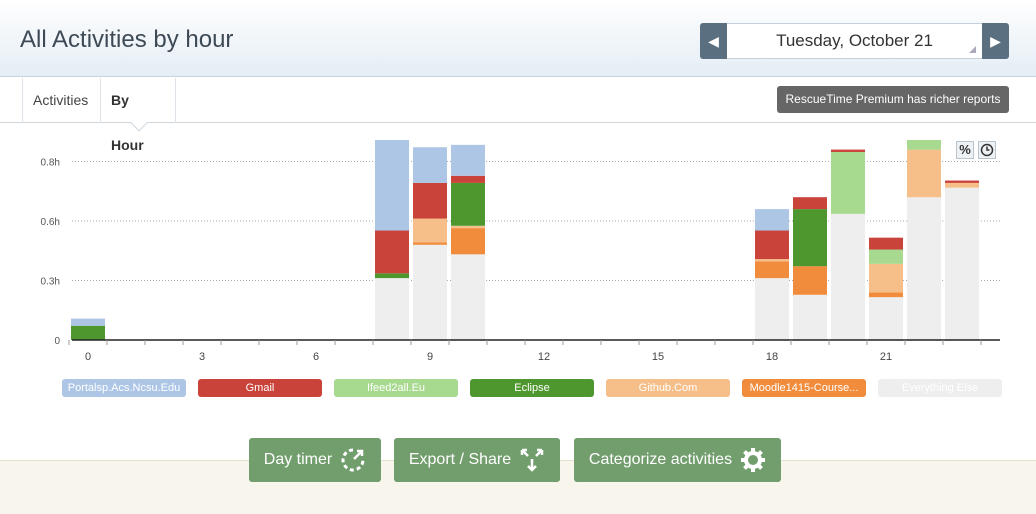 The width and height of the screenshot is (1036, 514). What do you see at coordinates (772, 357) in the screenshot?
I see `x-tick-label: 18` at bounding box center [772, 357].